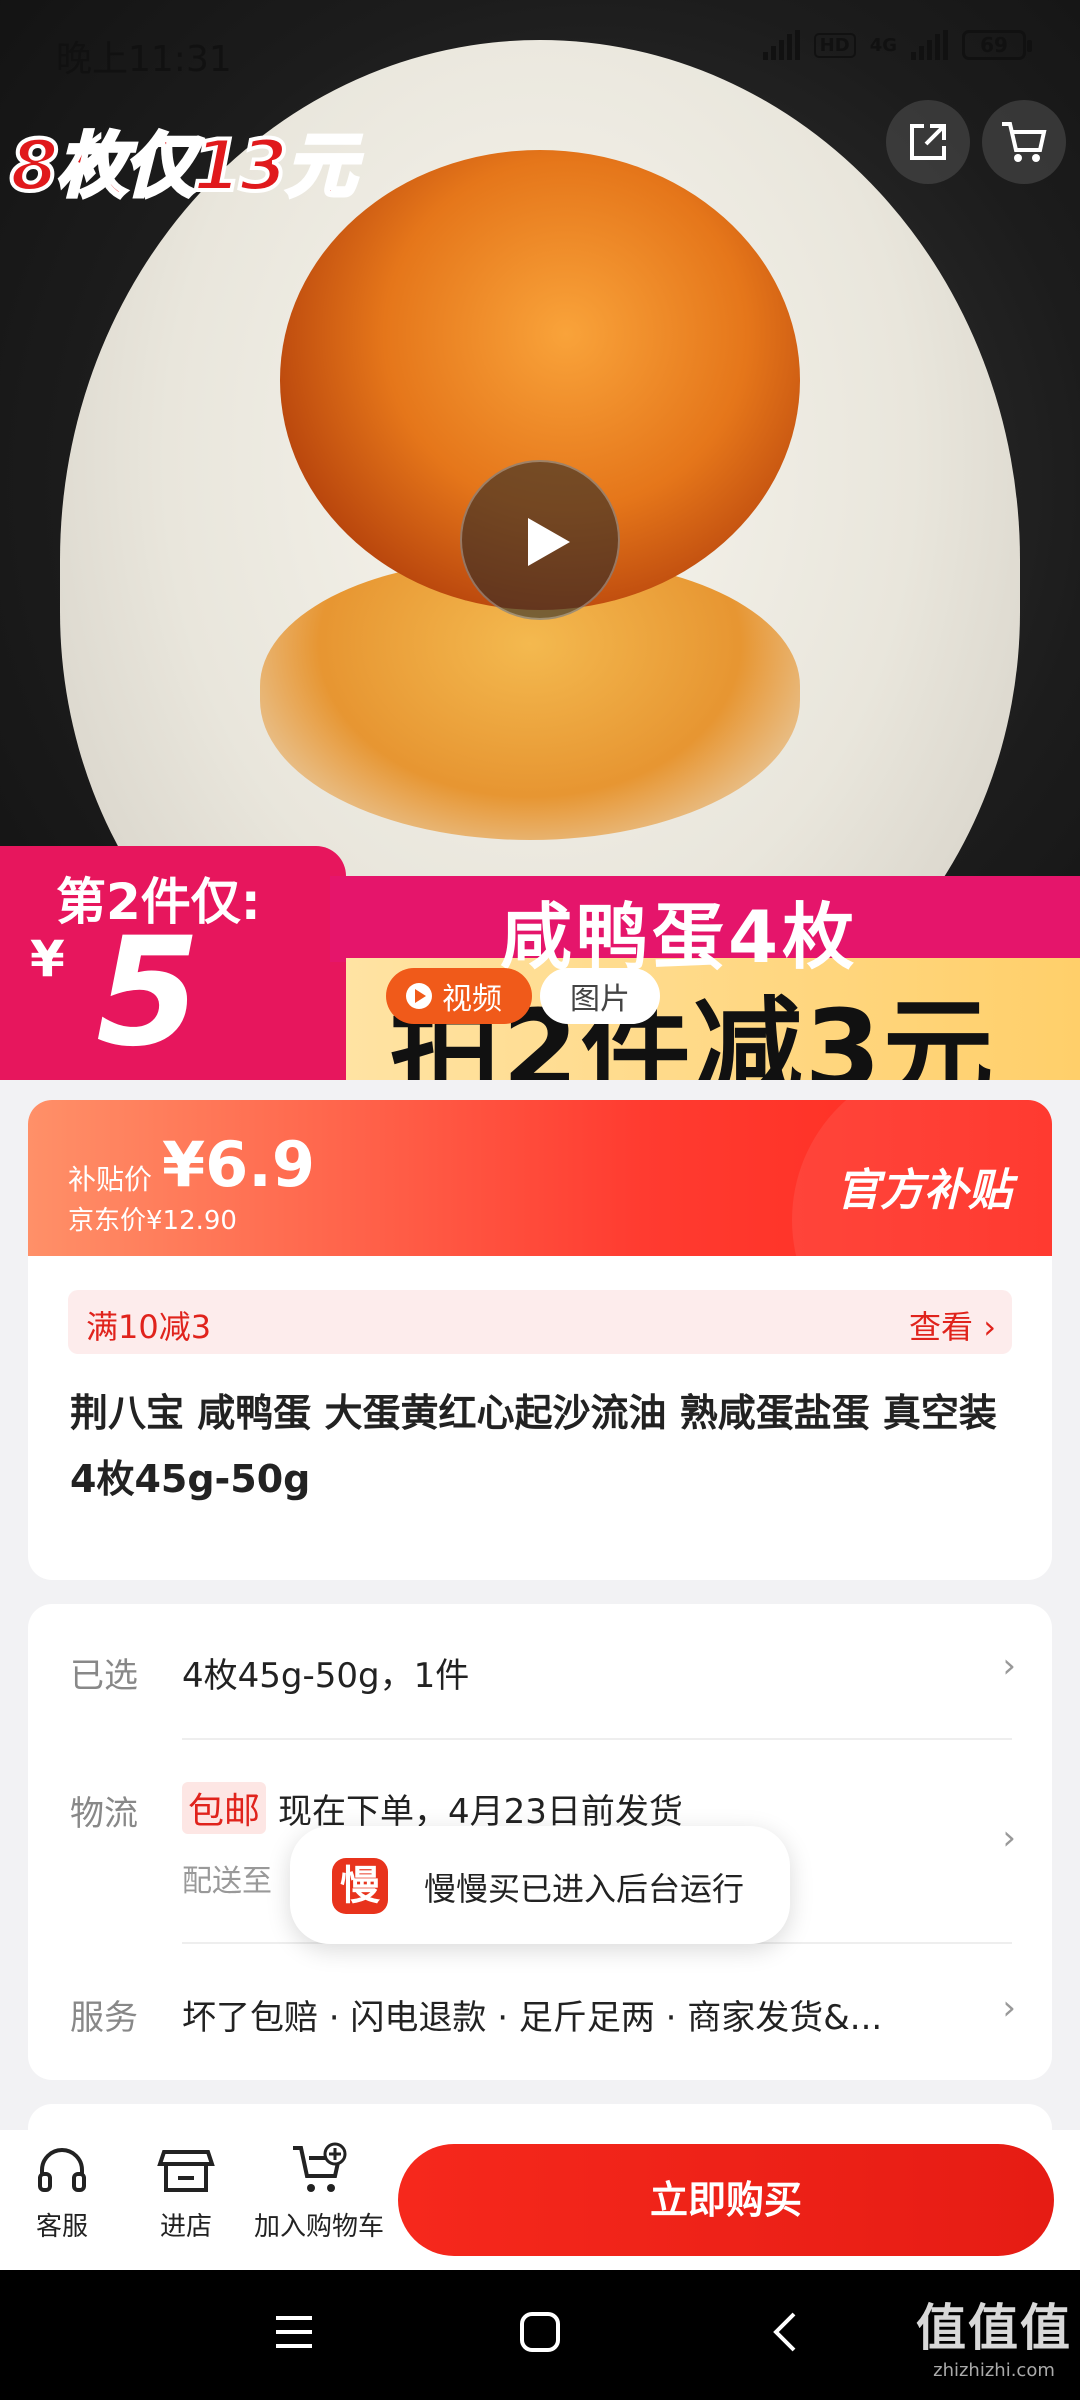 Image resolution: width=1080 pixels, height=2400 pixels. Describe the element at coordinates (781, 45) in the screenshot. I see `signal-icon` at that location.